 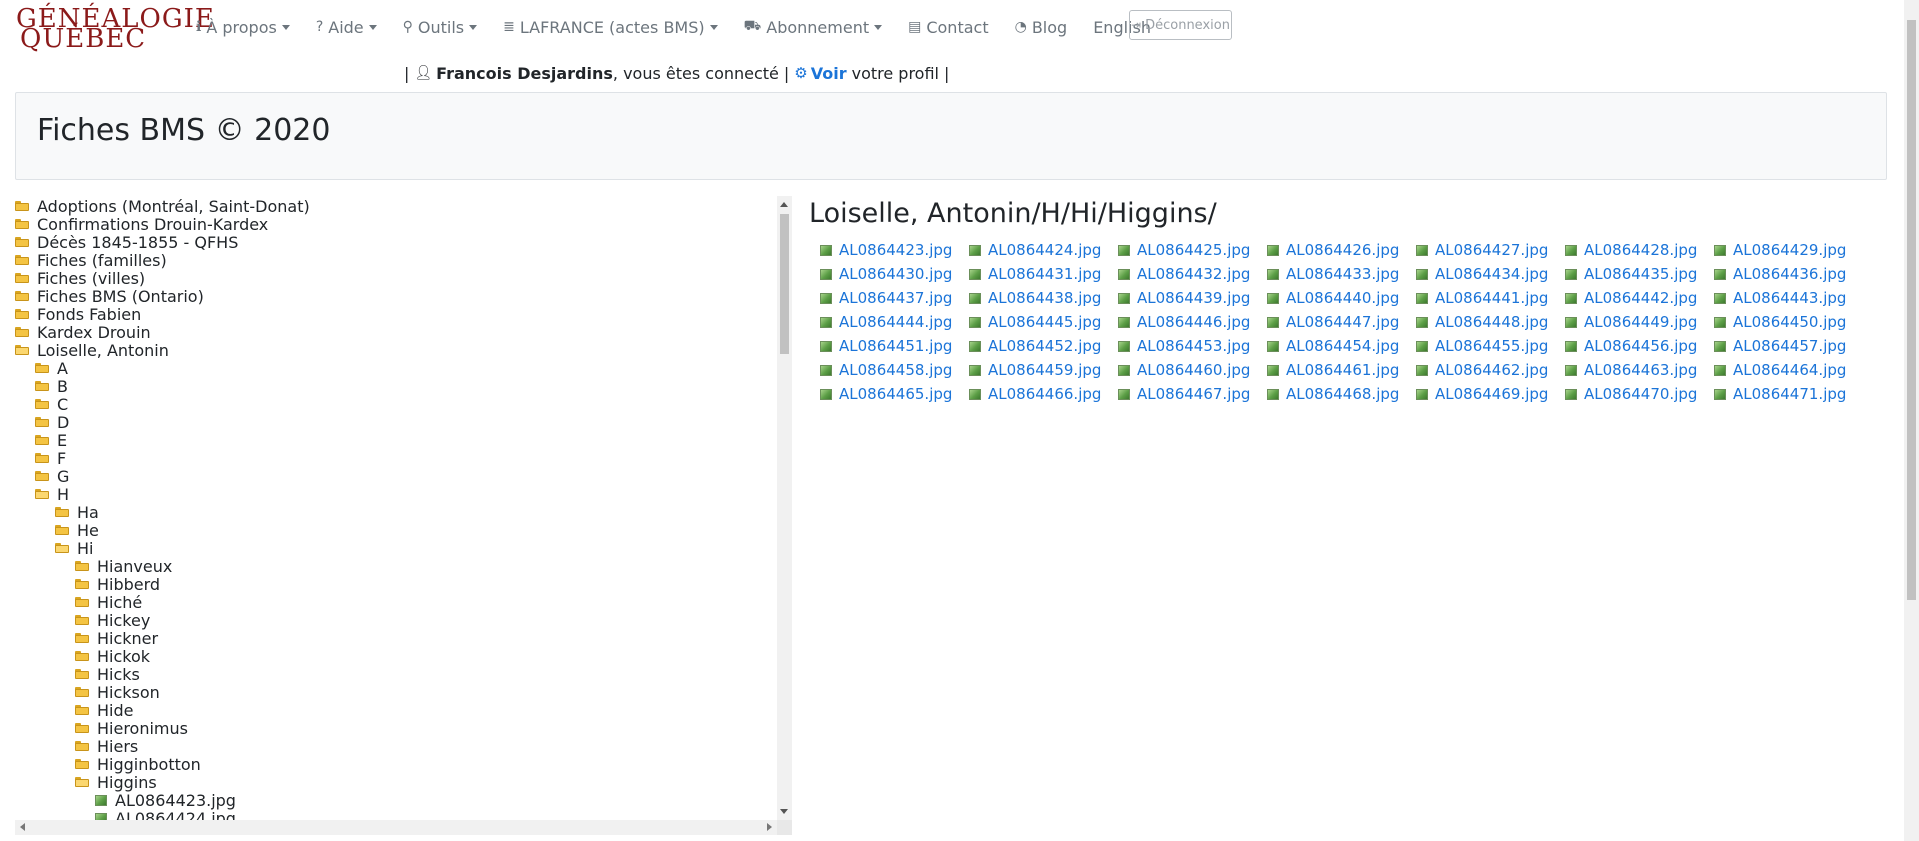 I want to click on file-link: AL0864432.jpg, so click(x=1184, y=274).